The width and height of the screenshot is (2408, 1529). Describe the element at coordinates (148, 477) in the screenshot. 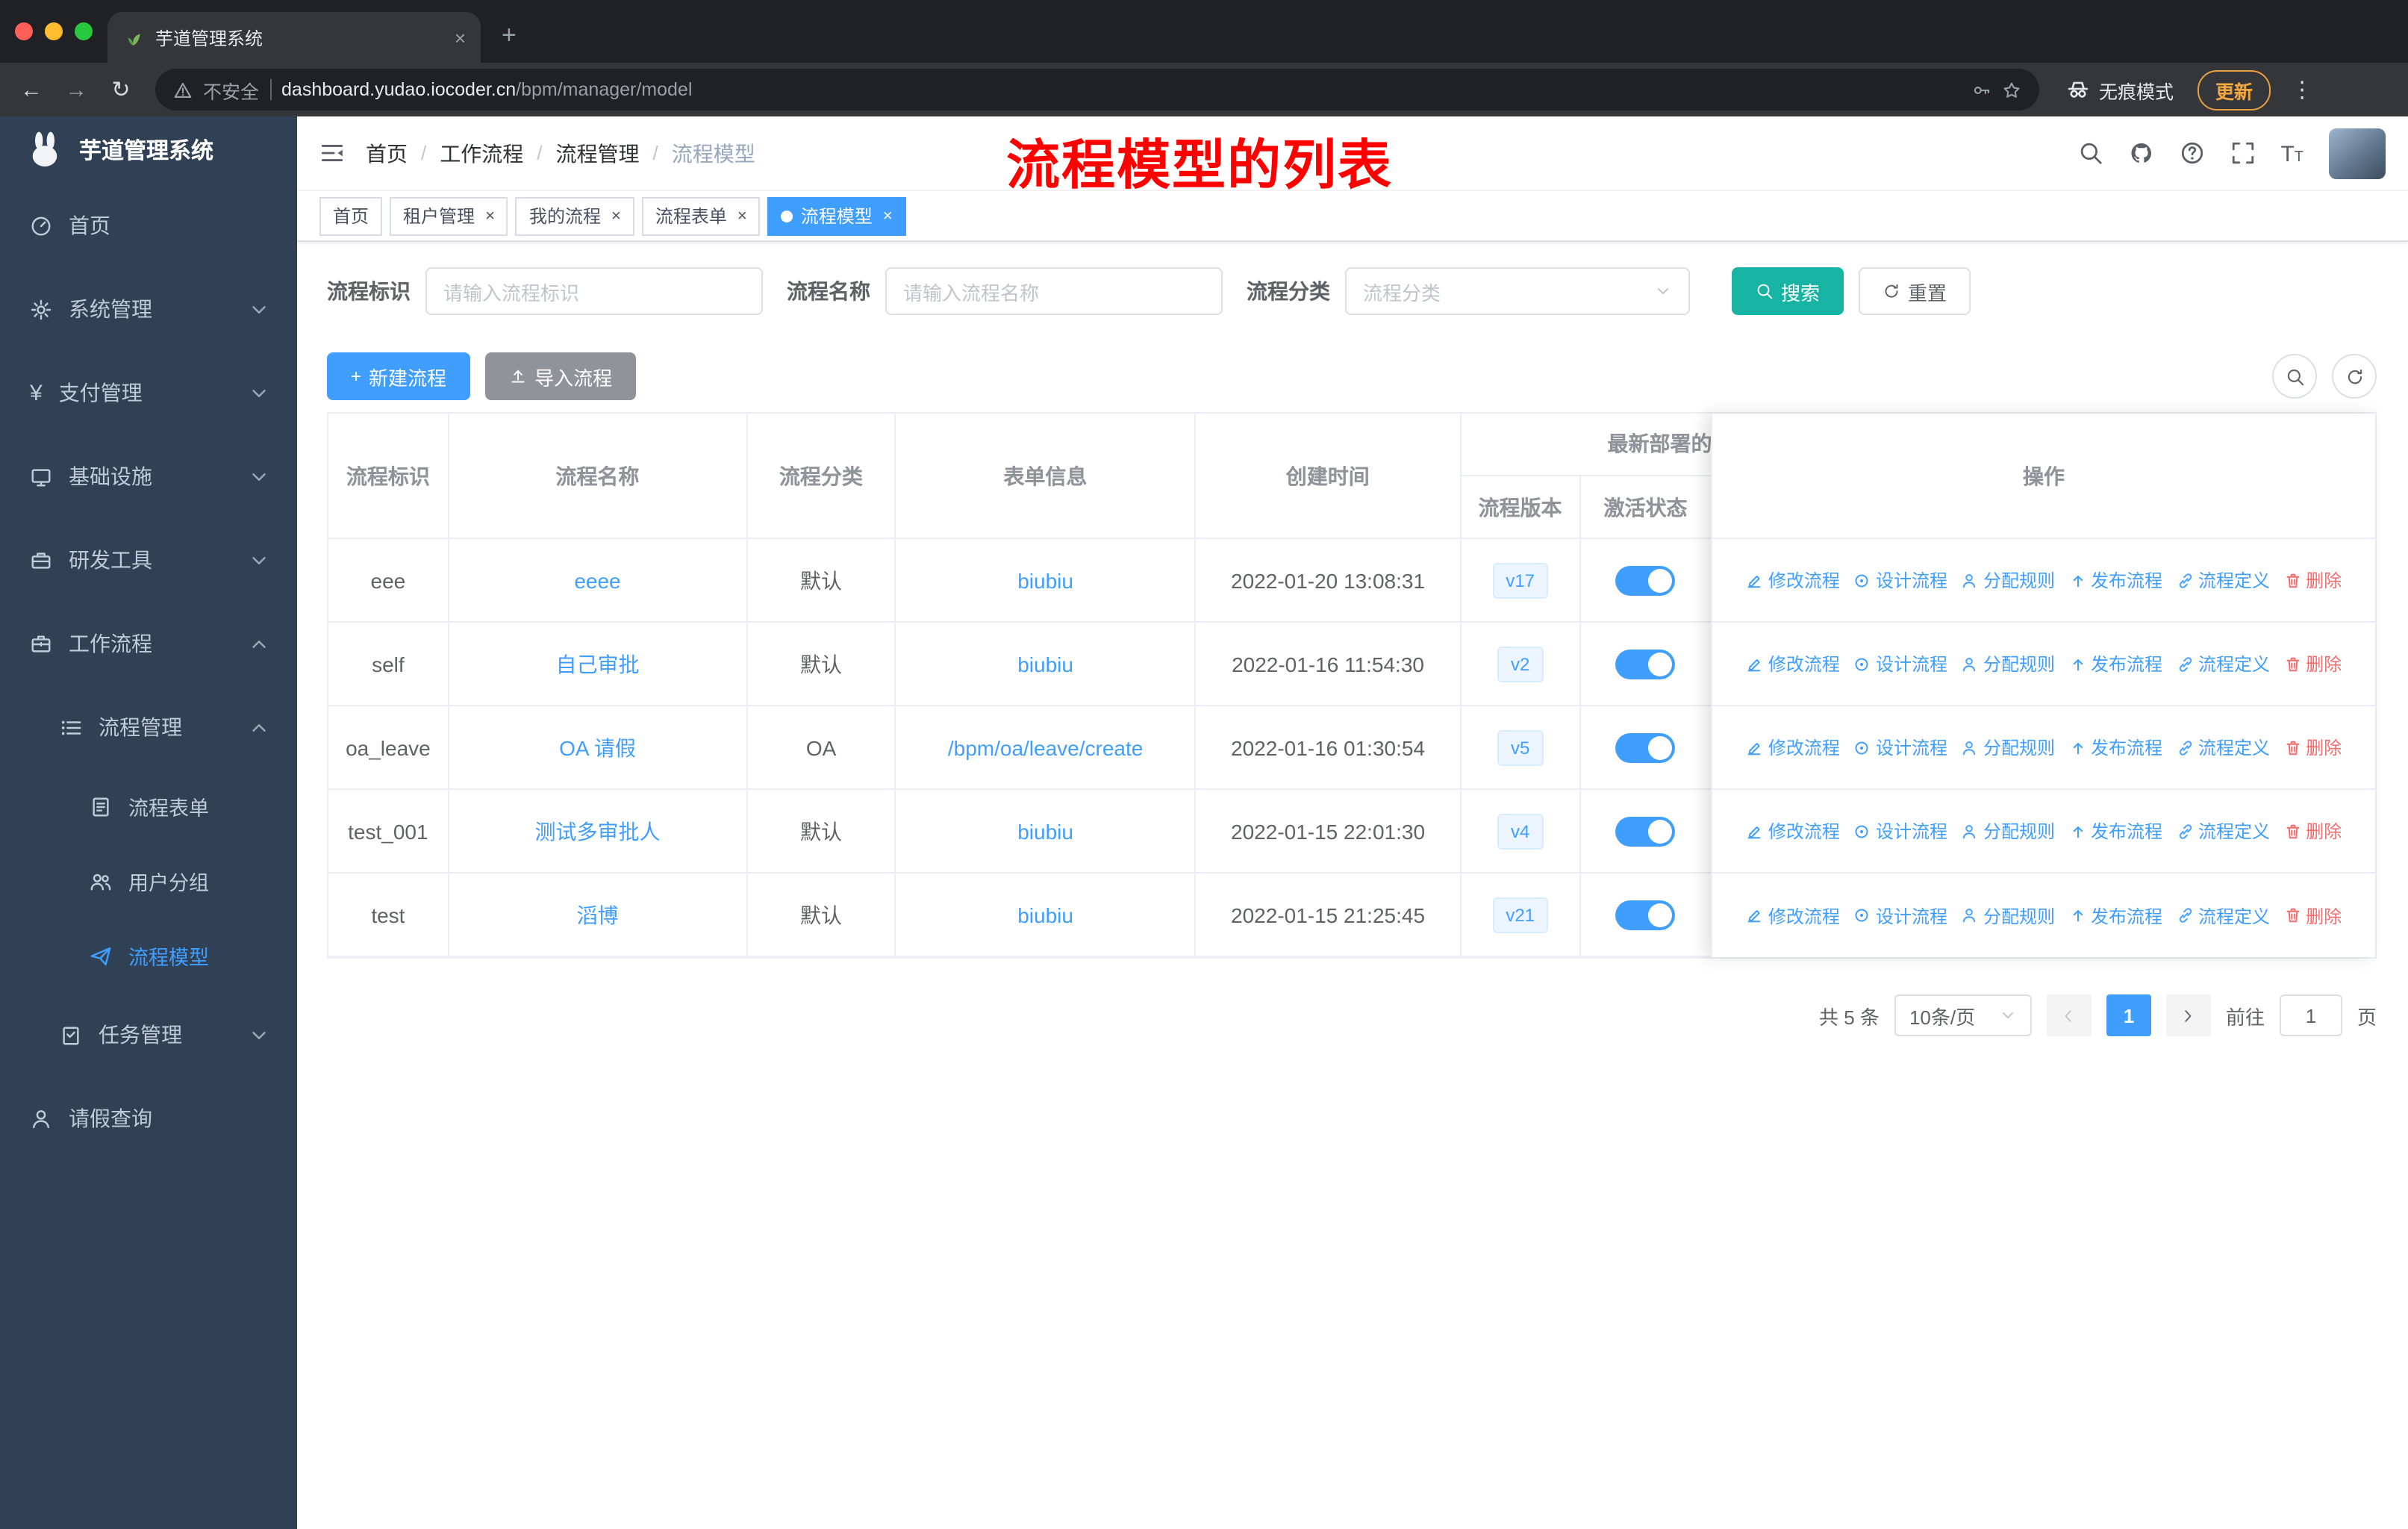

I see `sidebar-item-infrastructure: 基础设施` at that location.